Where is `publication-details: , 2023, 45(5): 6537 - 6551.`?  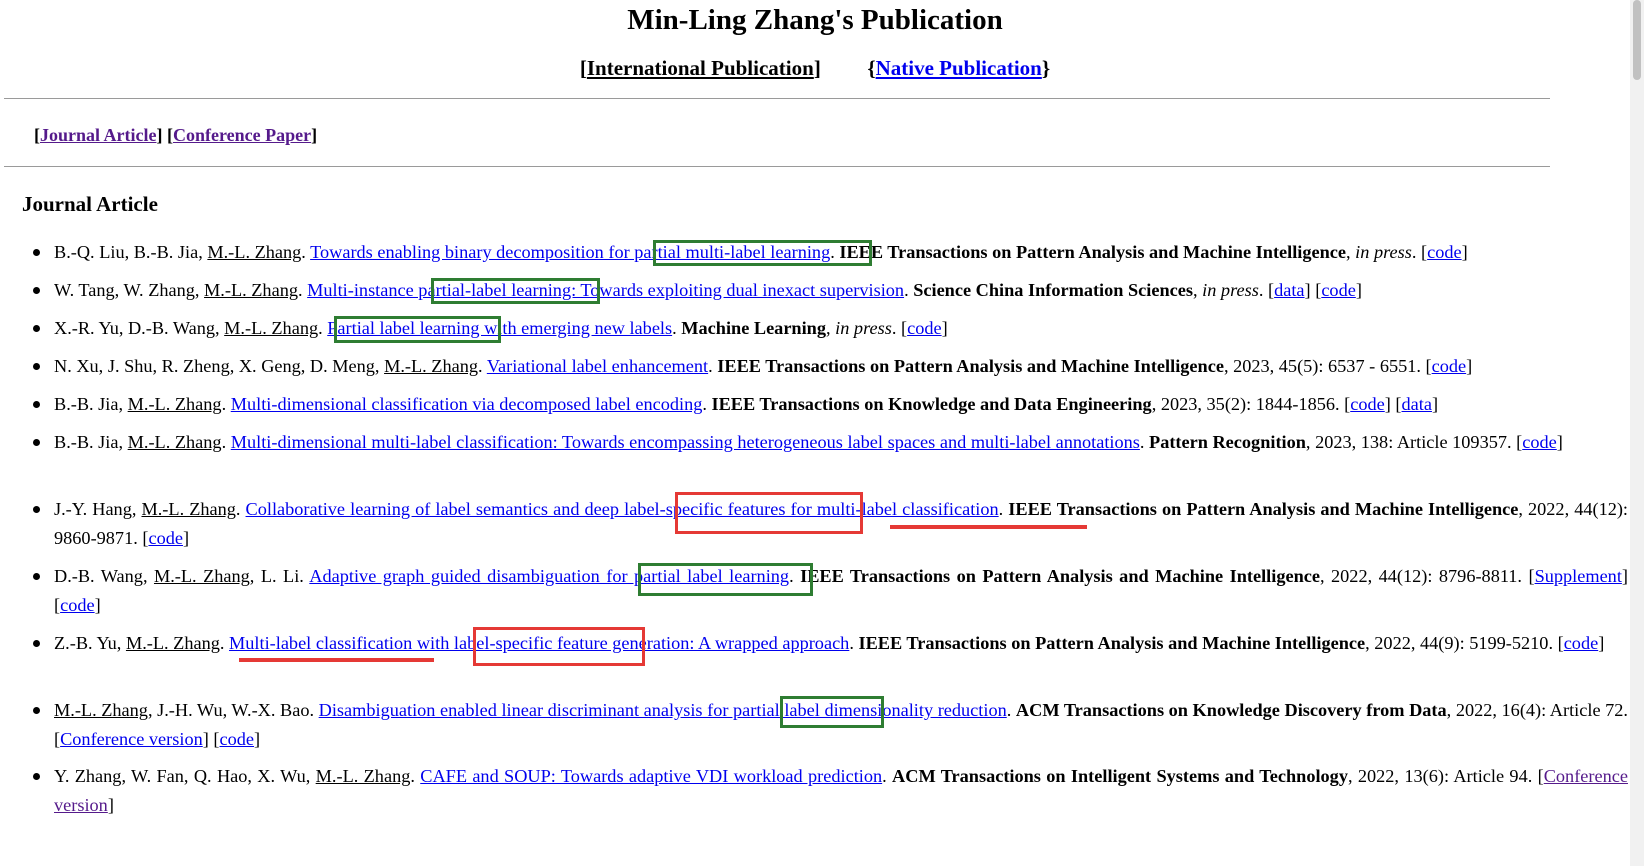
publication-details: , 2023, 45(5): 6537 - 6551. is located at coordinates (1324, 366).